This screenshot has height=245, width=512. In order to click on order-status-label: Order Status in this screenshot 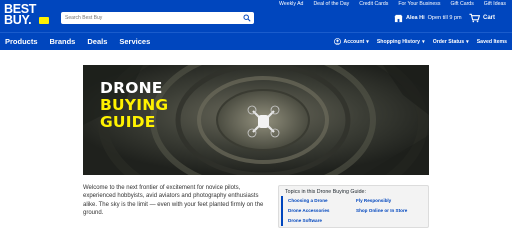, I will do `click(448, 41)`.